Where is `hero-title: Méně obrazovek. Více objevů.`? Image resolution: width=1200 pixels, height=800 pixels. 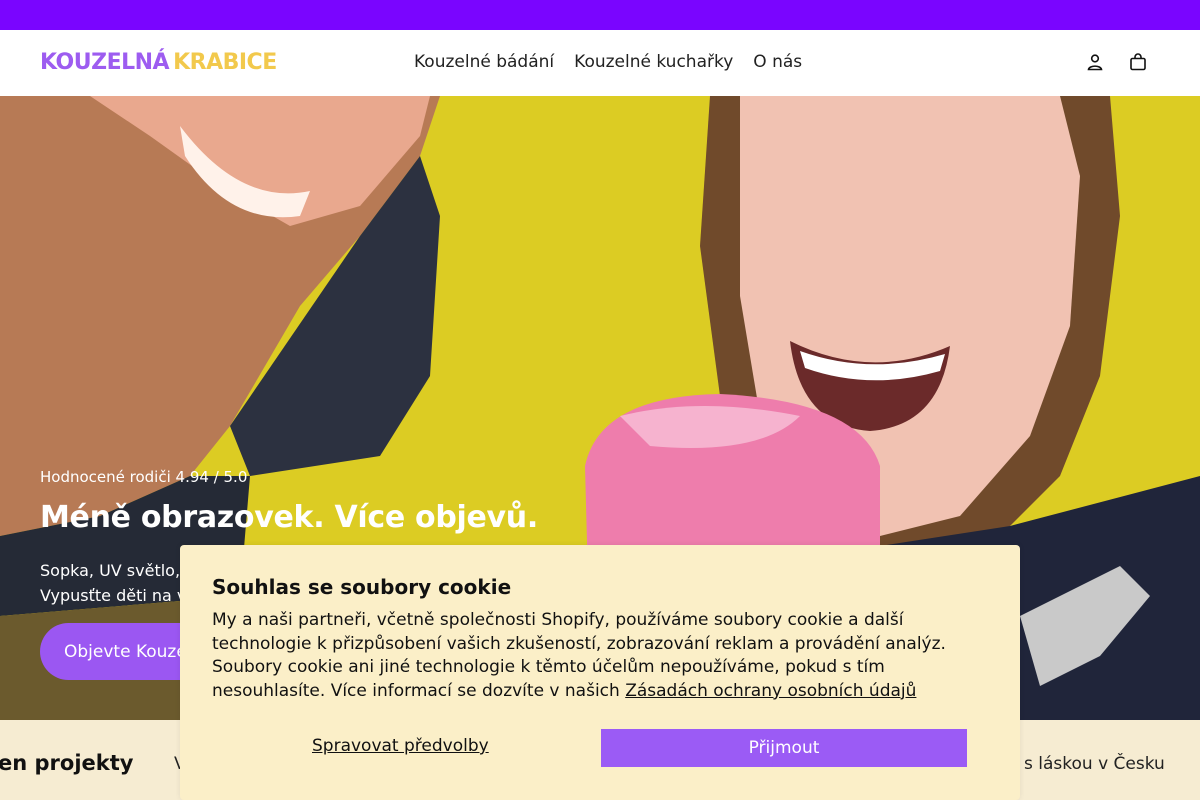
hero-title: Méně obrazovek. Více objevů. is located at coordinates (289, 517).